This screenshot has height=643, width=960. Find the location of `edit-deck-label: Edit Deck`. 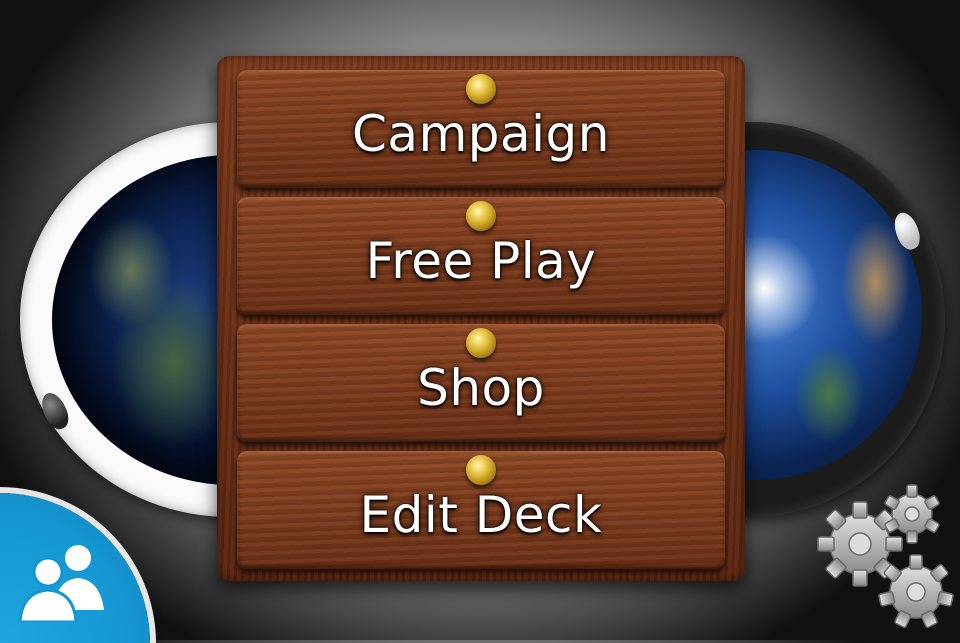

edit-deck-label: Edit Deck is located at coordinates (481, 515).